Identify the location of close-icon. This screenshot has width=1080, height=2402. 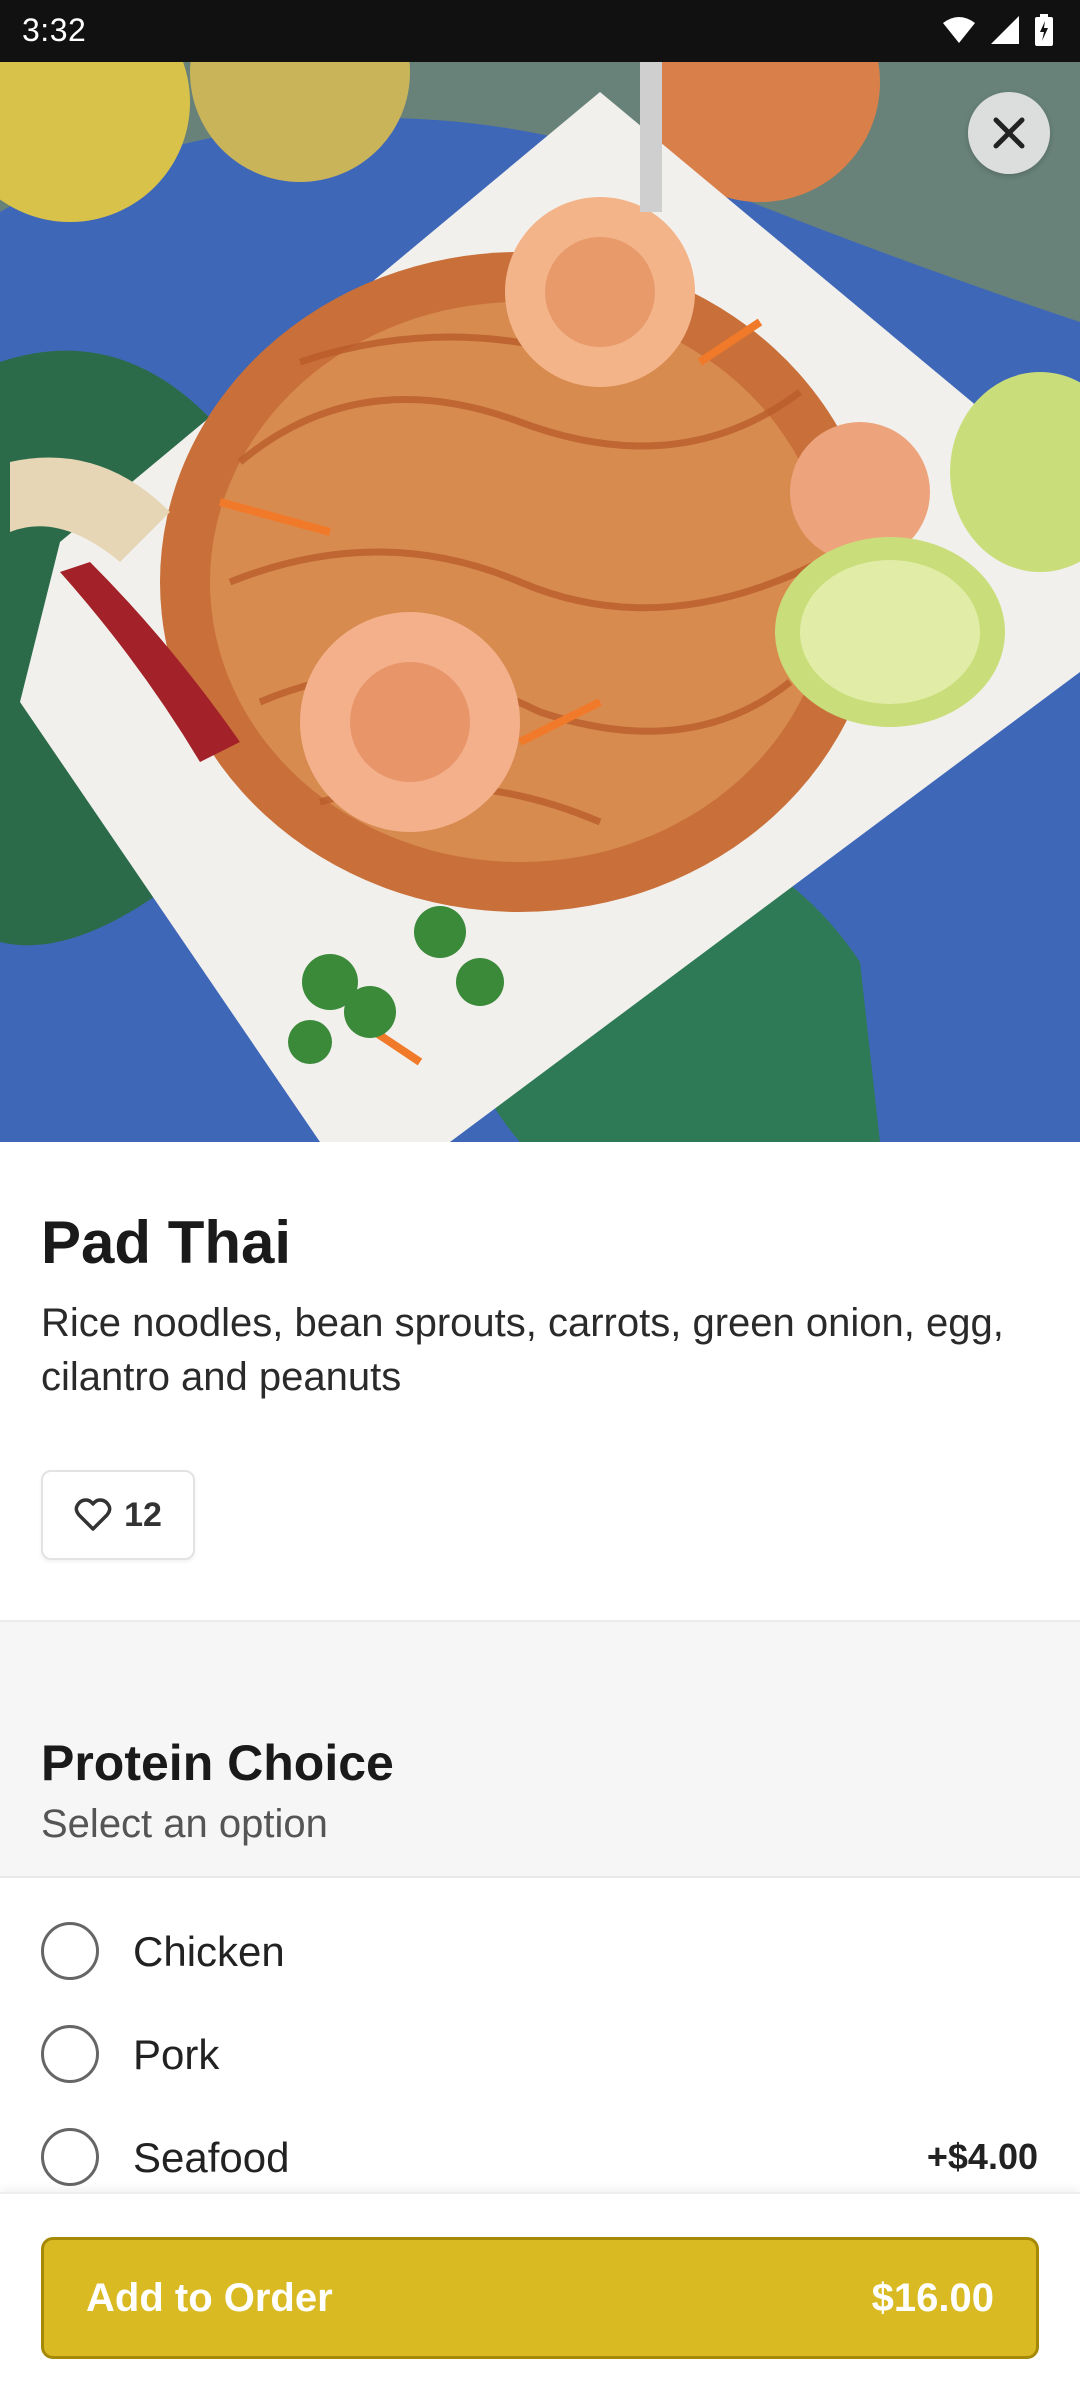
(1009, 133).